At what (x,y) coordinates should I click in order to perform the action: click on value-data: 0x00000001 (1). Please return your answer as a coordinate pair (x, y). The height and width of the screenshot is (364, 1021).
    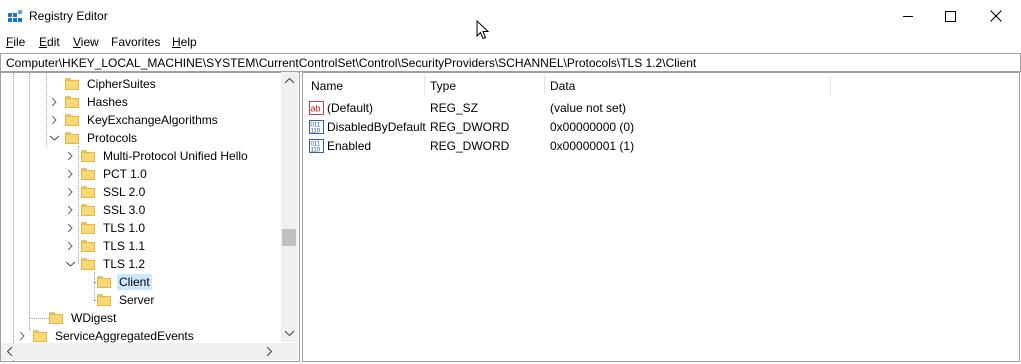
    Looking at the image, I should click on (592, 146).